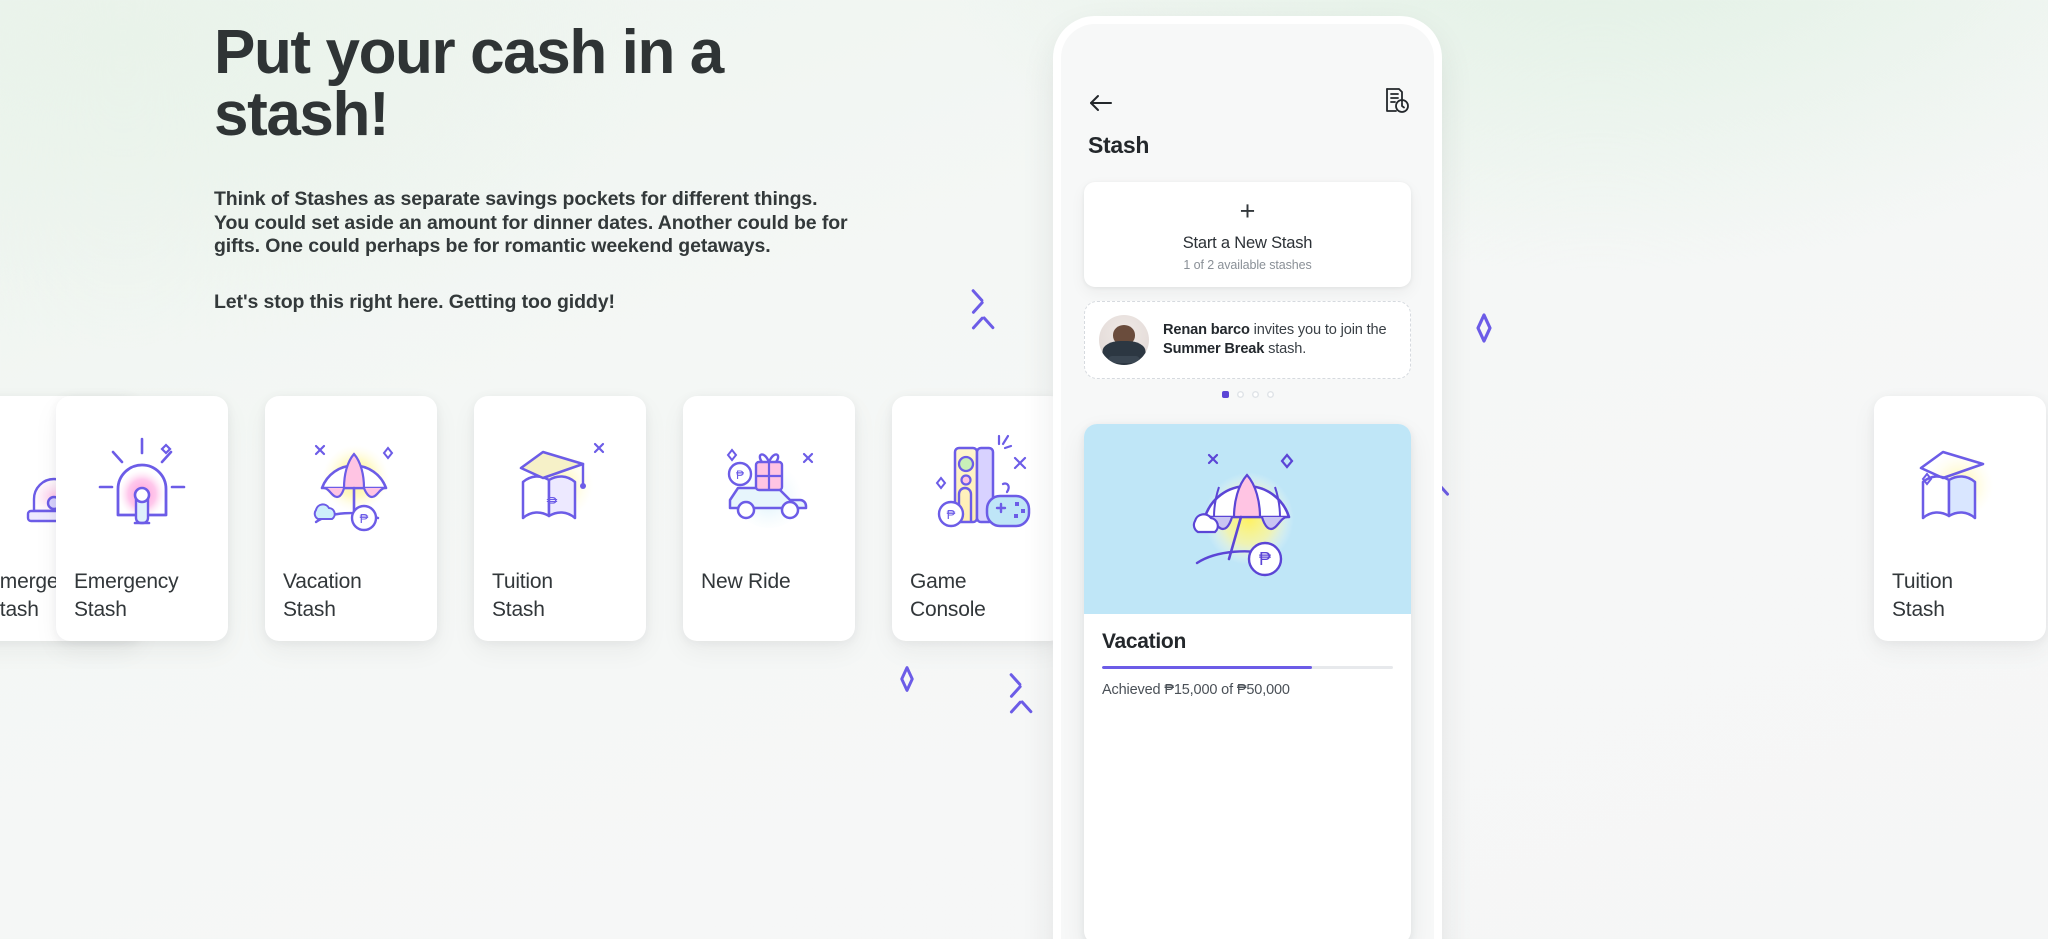 This screenshot has height=939, width=2048. I want to click on transaction-history-icon, so click(1396, 100).